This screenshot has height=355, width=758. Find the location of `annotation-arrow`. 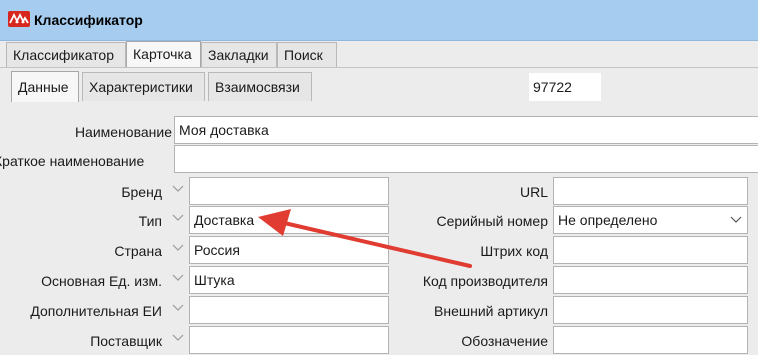

annotation-arrow is located at coordinates (365, 238).